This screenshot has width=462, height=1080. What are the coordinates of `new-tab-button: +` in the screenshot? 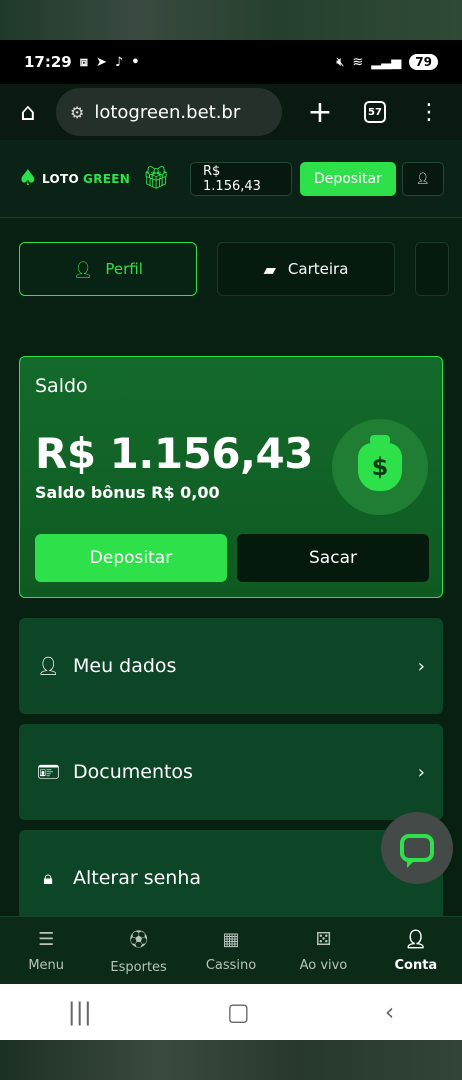 It's located at (320, 112).